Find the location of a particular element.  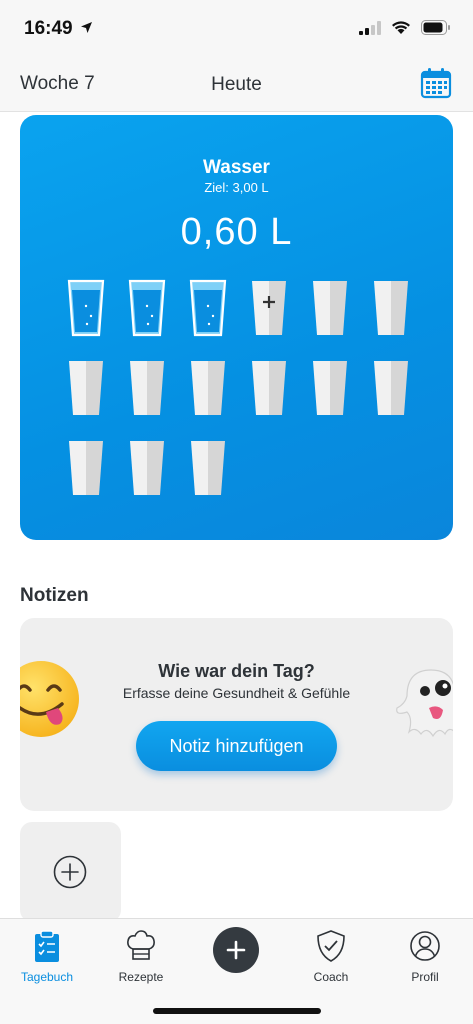

wifi-icon is located at coordinates (401, 27).